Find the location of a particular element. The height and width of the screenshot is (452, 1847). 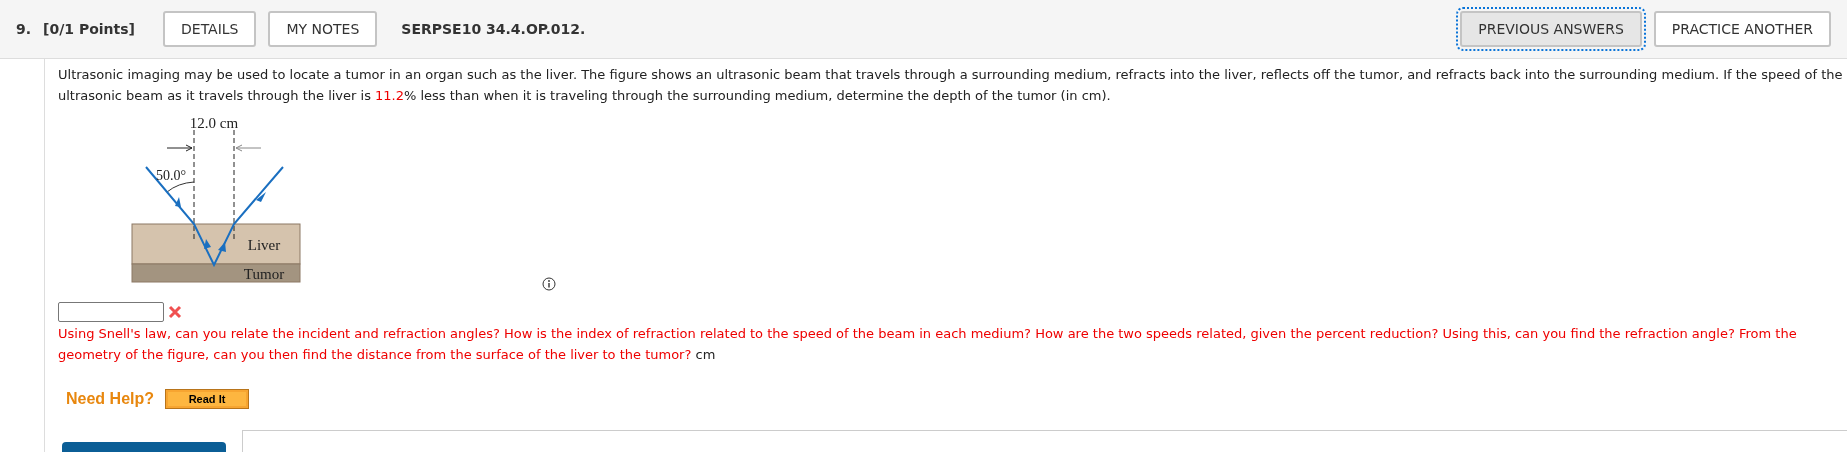

feedback-text: Using Snell's law, can you relate the incident and refraction angles? How is the index of refraction related to the speed of the beam in each medium? How are the two speeds related, given the percent reduction? Using this, can you find the refraction angle? From the geometry of the figure, can you then find the distance from the surface of the liver to the tumor? cm is located at coordinates (928, 344).